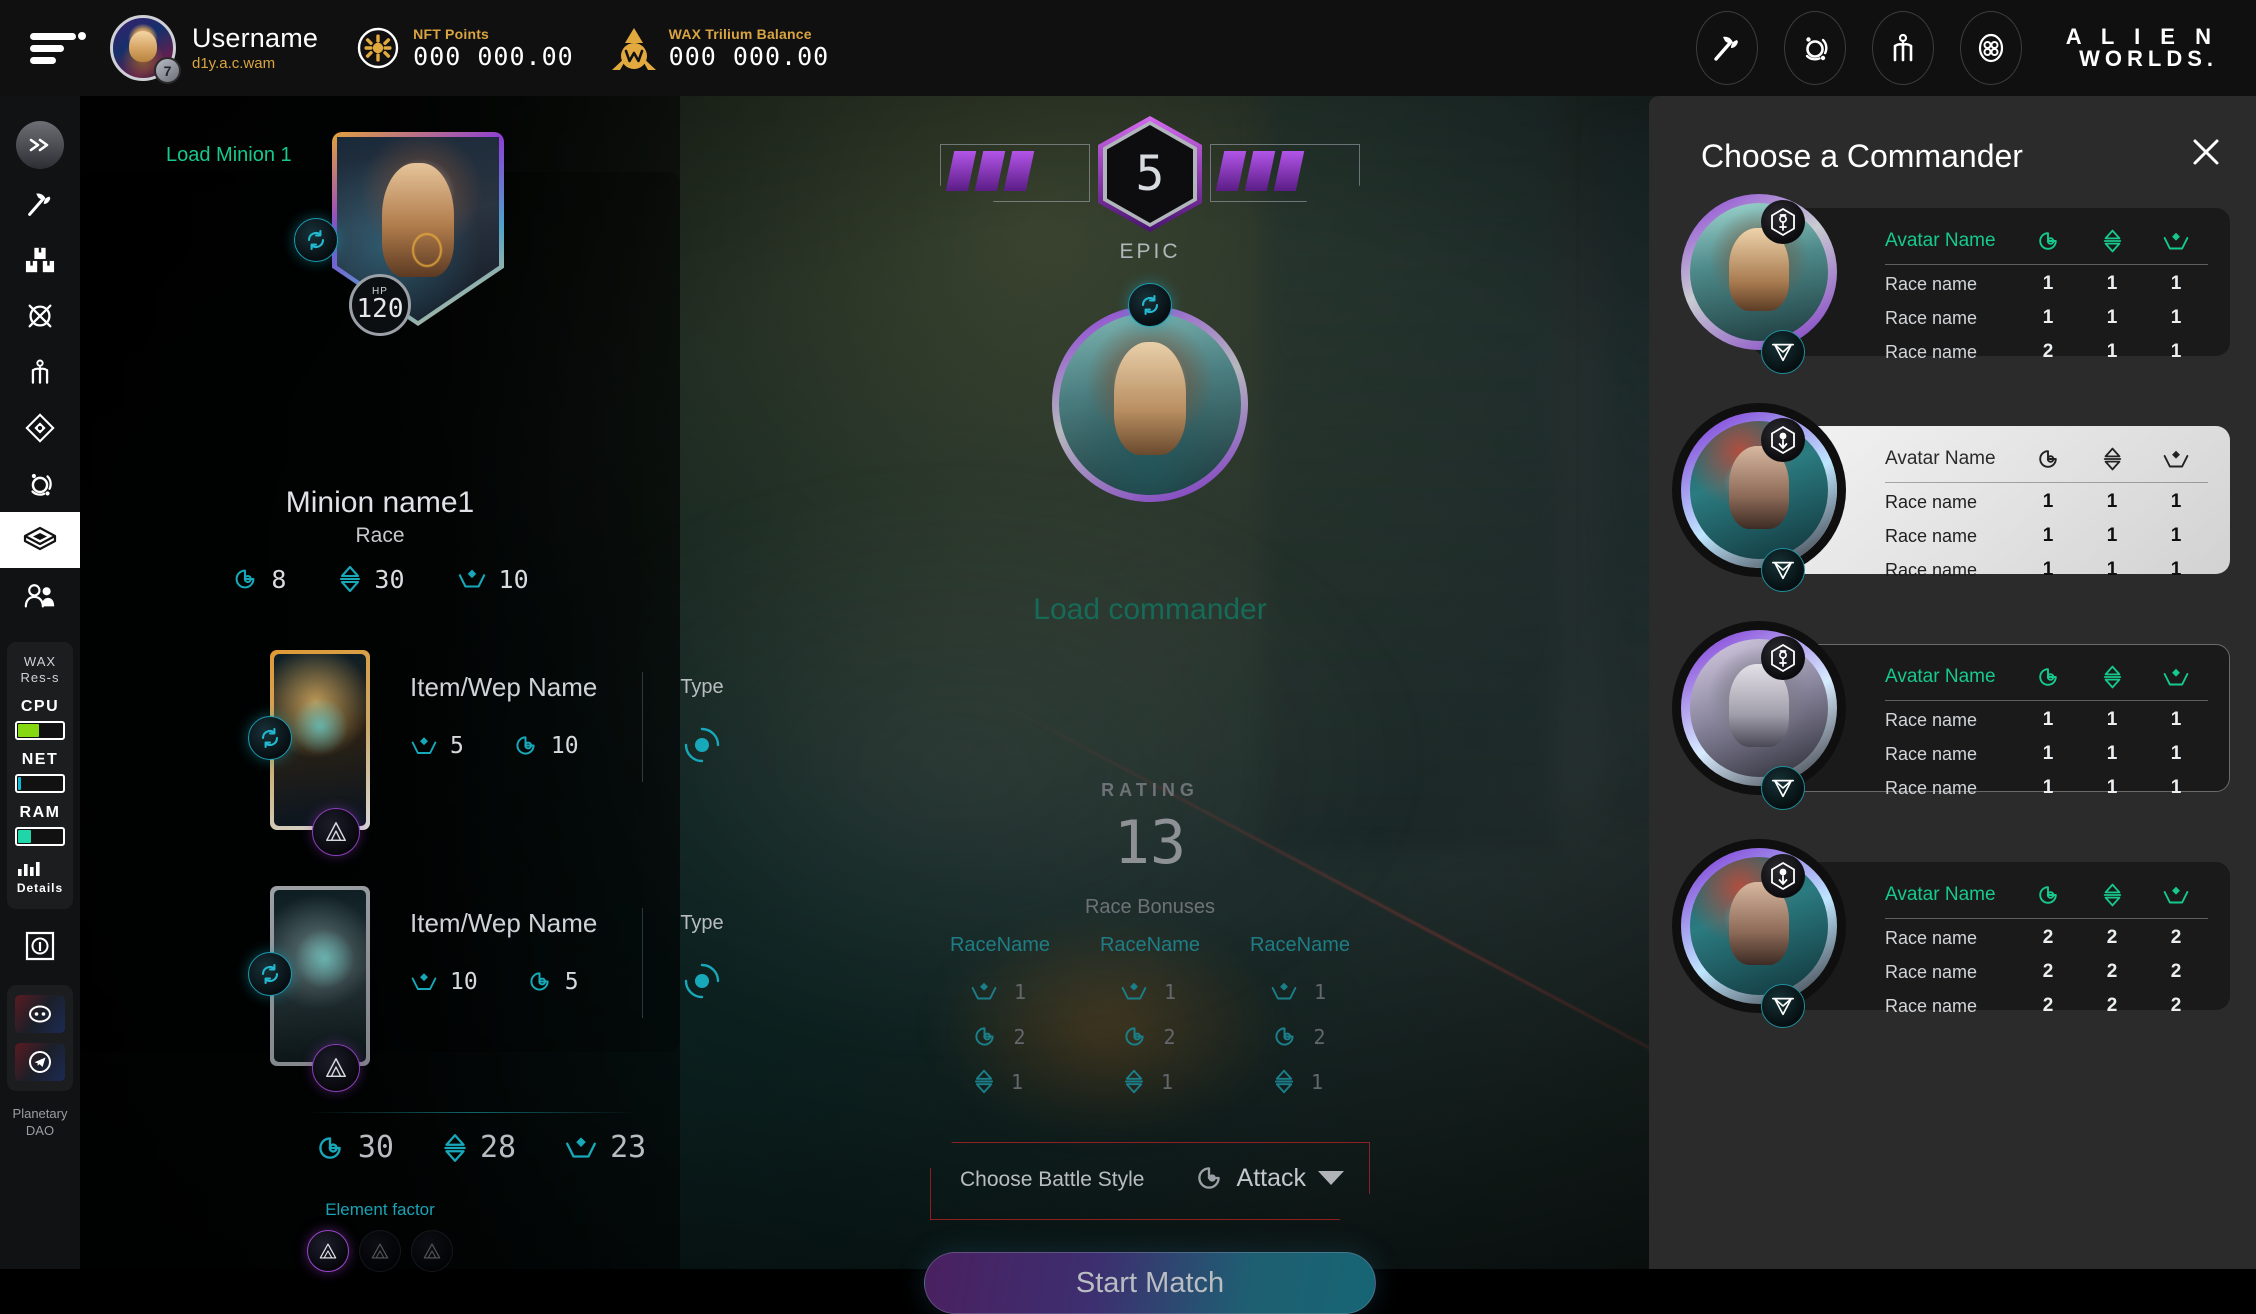  Describe the element at coordinates (494, 745) in the screenshot. I see `item-stats-1: 5 10` at that location.